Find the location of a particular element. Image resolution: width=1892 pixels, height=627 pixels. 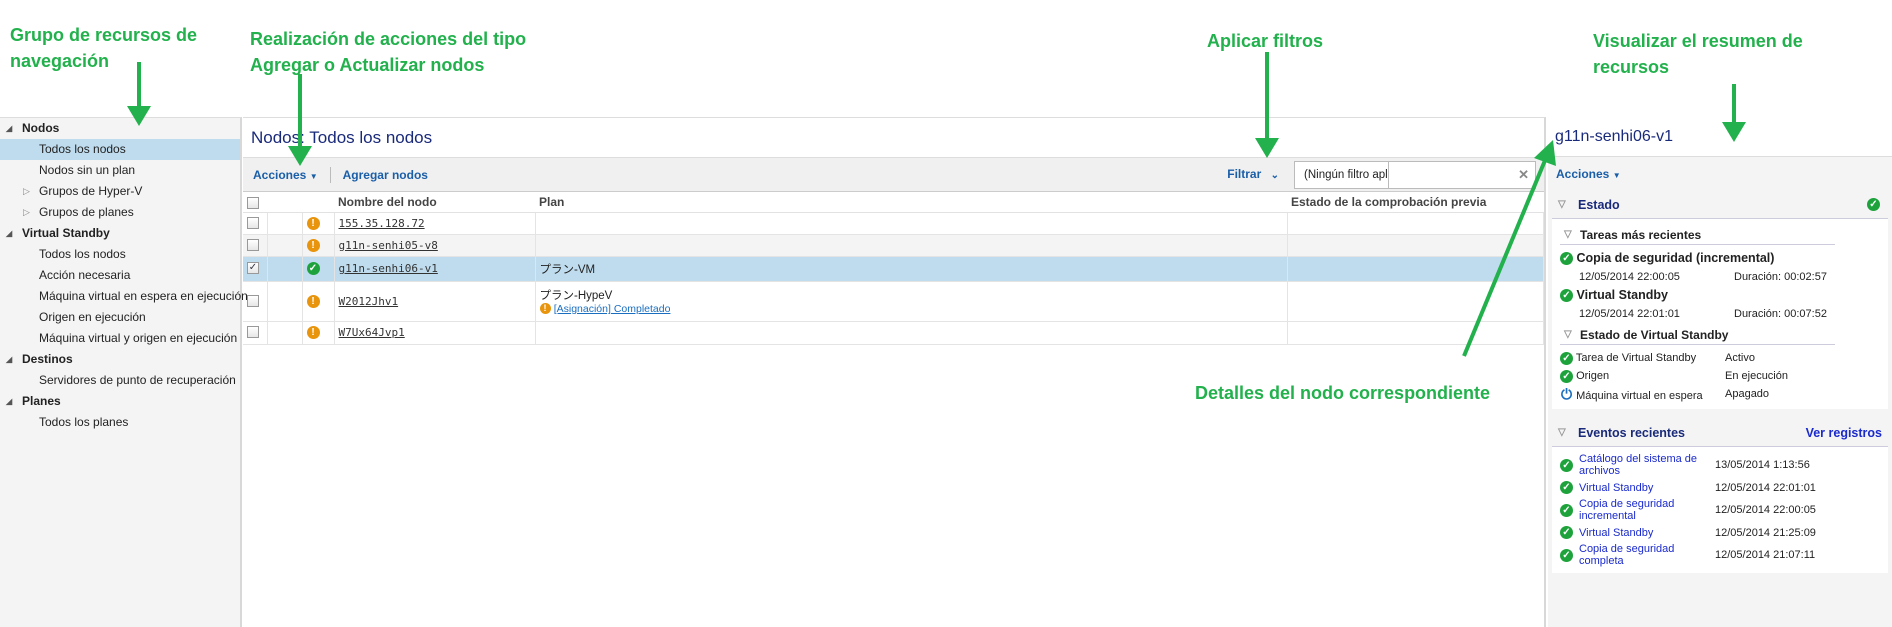

node-name-link: W2012Jhv1 is located at coordinates (369, 301).